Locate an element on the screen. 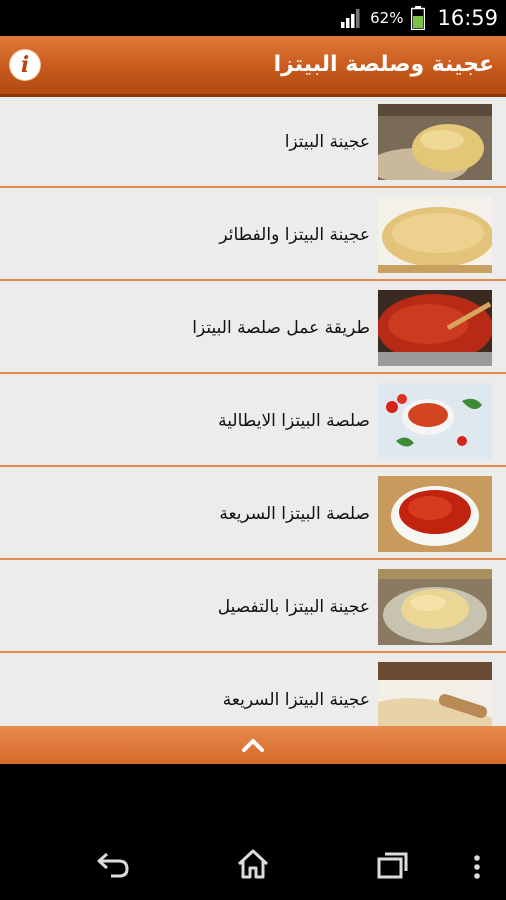 This screenshot has width=506, height=900. app-bar: i عجينة وصلصة البيتزا is located at coordinates (253, 66).